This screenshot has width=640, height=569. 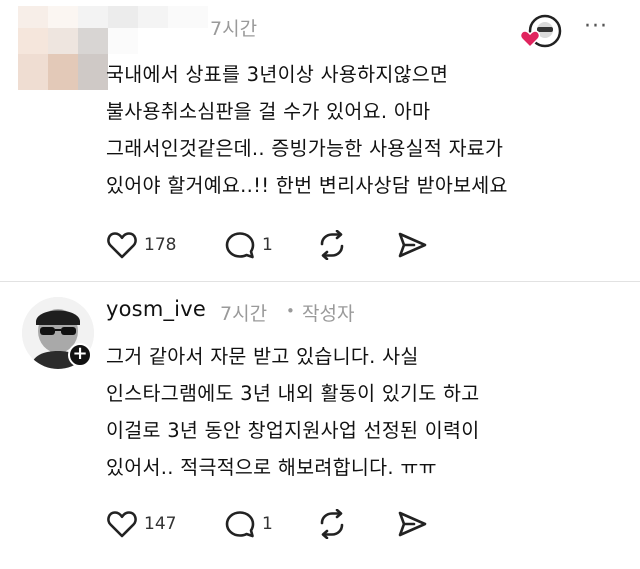 I want to click on comment-line: 그래서인것같은데.. 증빙가능한 사용실적 자료가, so click(x=305, y=148).